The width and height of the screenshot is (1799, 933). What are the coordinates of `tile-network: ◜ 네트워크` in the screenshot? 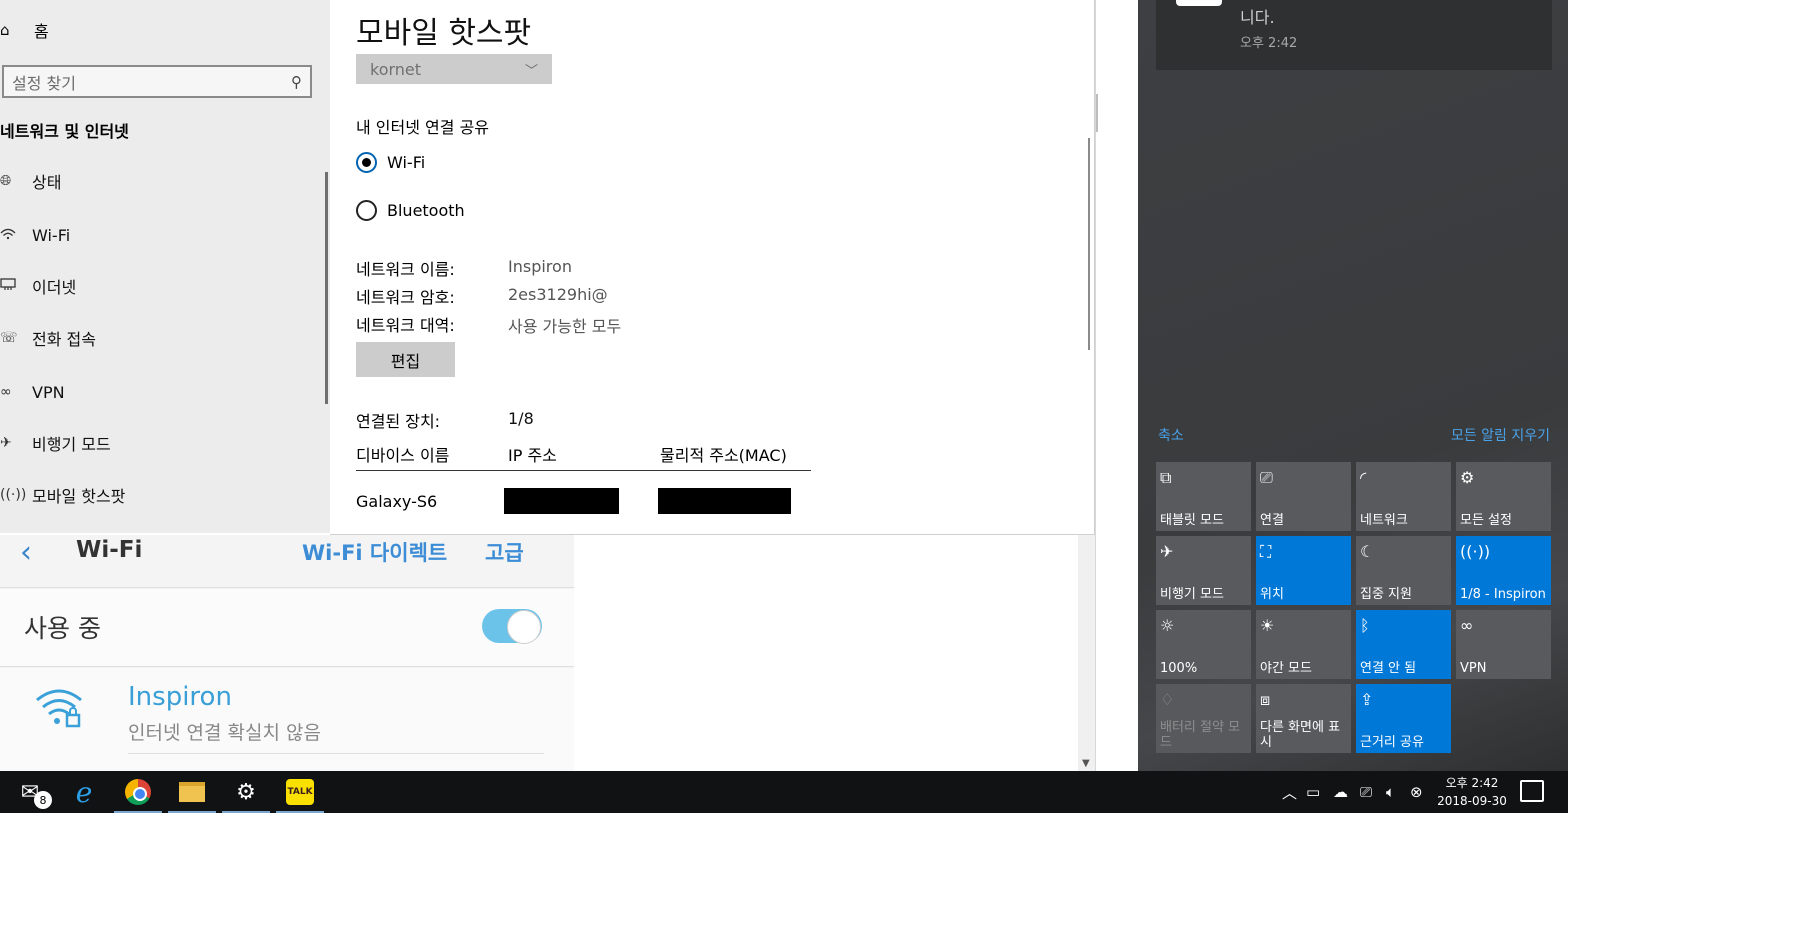 It's located at (1403, 496).